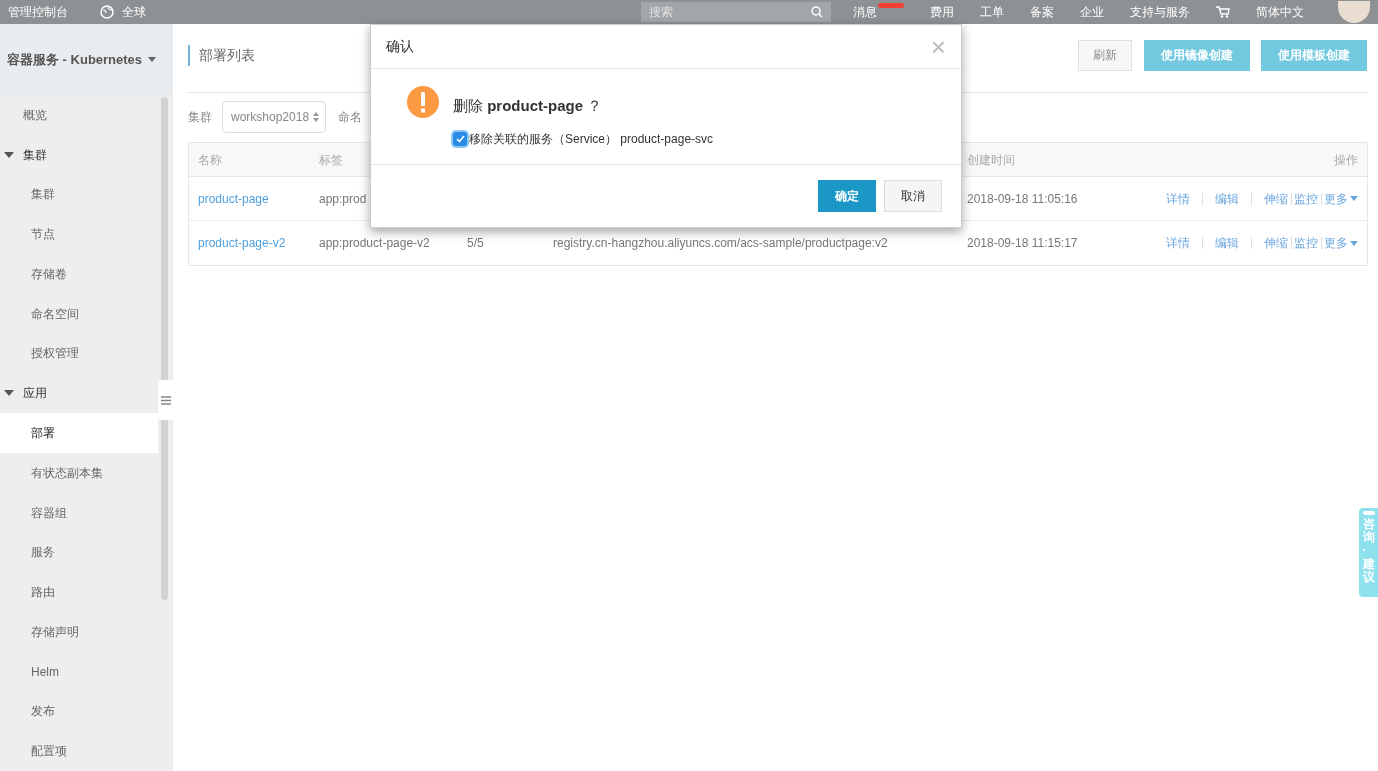 This screenshot has height=771, width=1378. I want to click on table-cell-text: 5/5, so click(475, 243).